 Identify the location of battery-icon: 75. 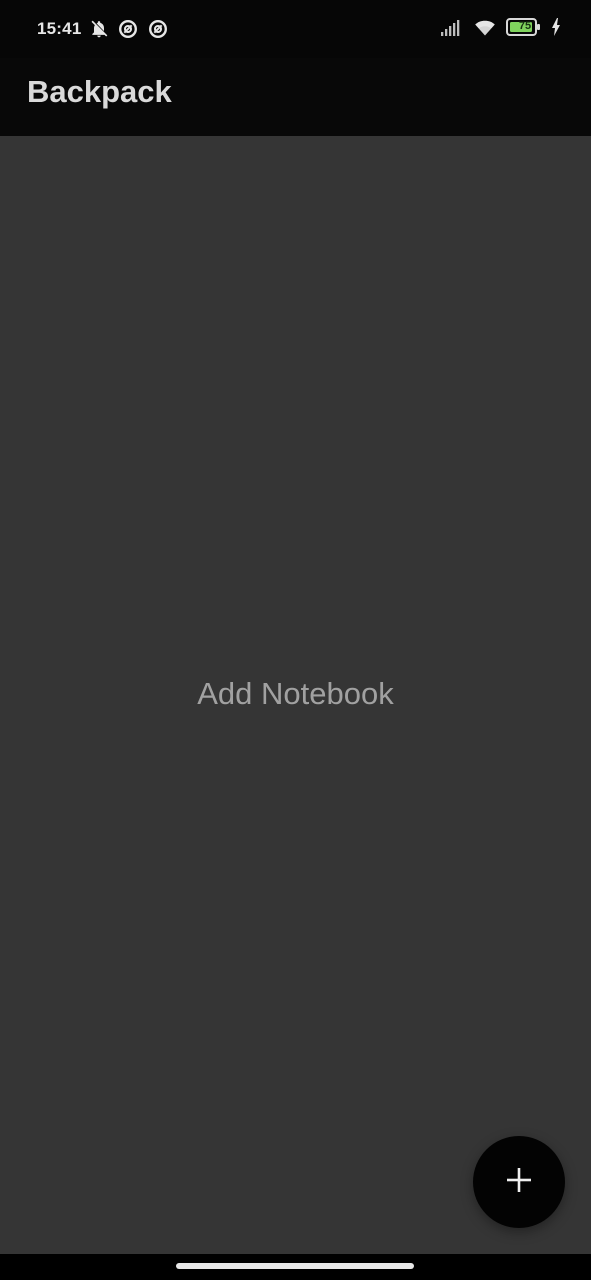
(524, 27).